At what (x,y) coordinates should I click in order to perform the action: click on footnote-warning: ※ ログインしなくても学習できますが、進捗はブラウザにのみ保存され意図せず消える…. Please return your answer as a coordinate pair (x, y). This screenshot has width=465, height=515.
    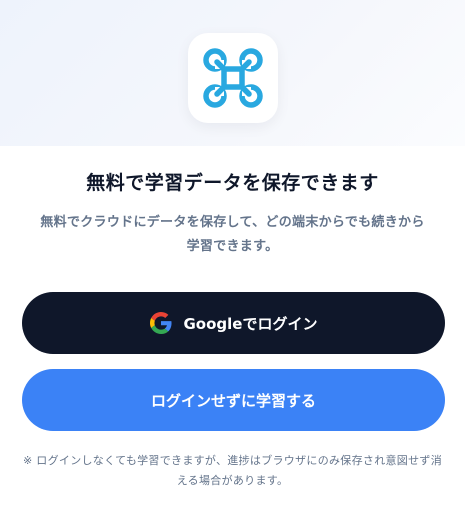
    Looking at the image, I should click on (232, 470).